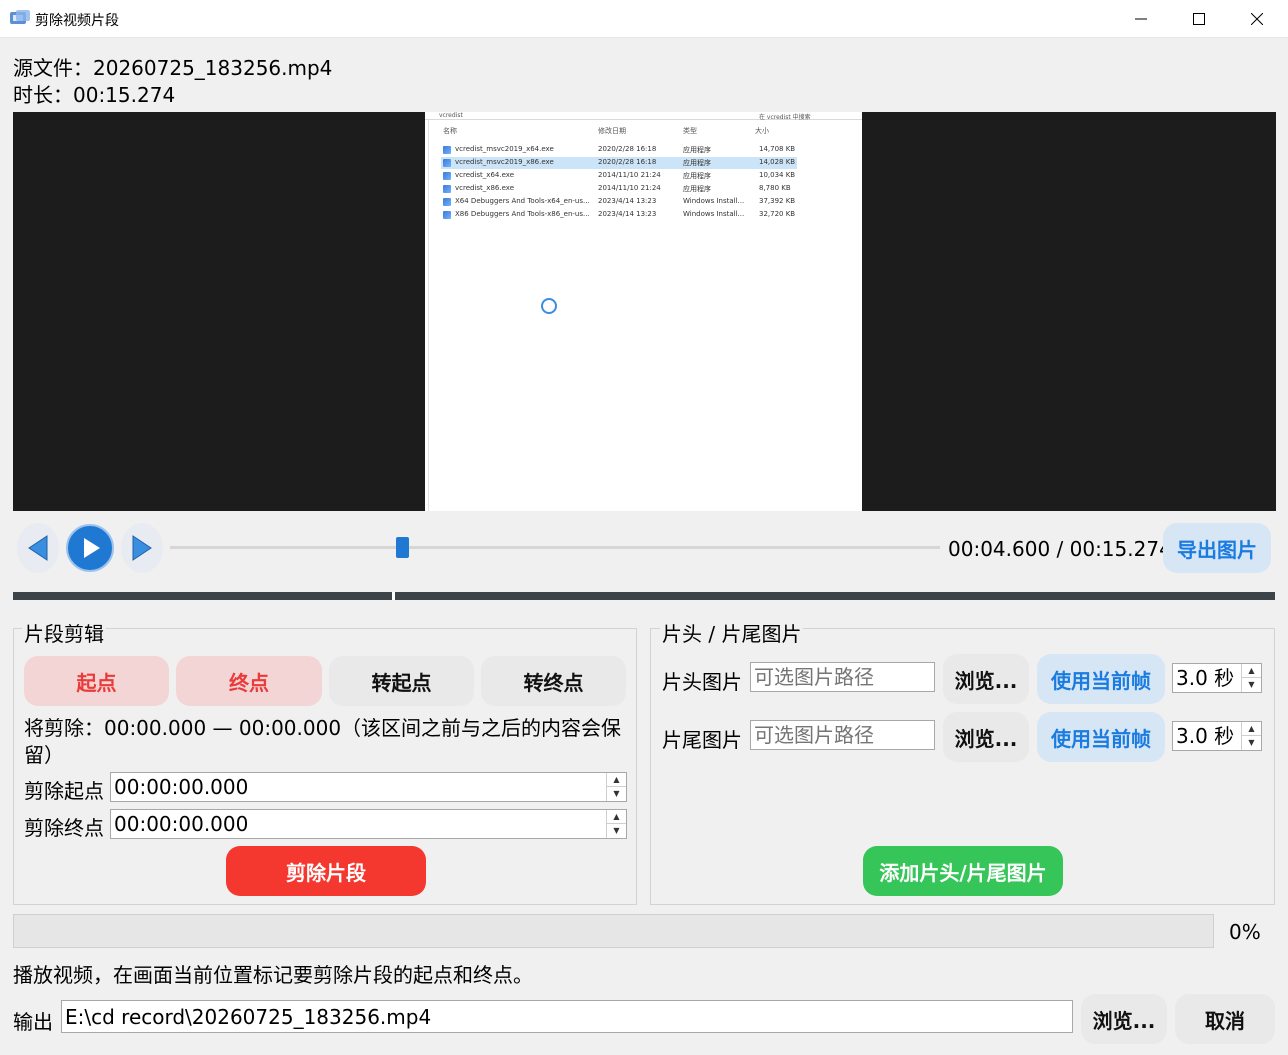 The width and height of the screenshot is (1288, 1055). I want to click on output-path-input, so click(567, 1016).